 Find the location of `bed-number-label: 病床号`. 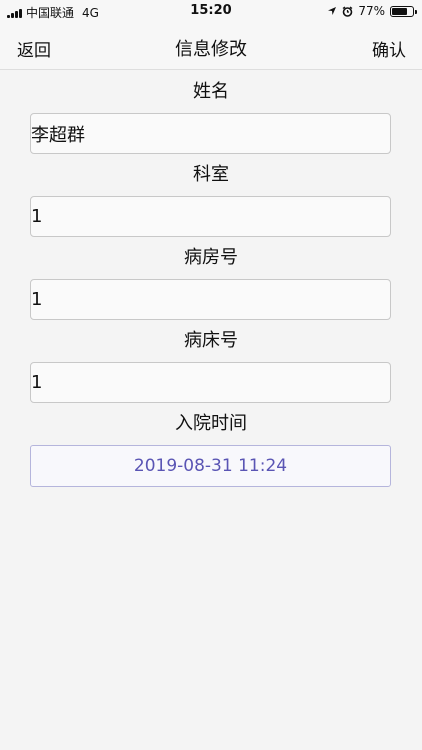

bed-number-label: 病床号 is located at coordinates (211, 340).